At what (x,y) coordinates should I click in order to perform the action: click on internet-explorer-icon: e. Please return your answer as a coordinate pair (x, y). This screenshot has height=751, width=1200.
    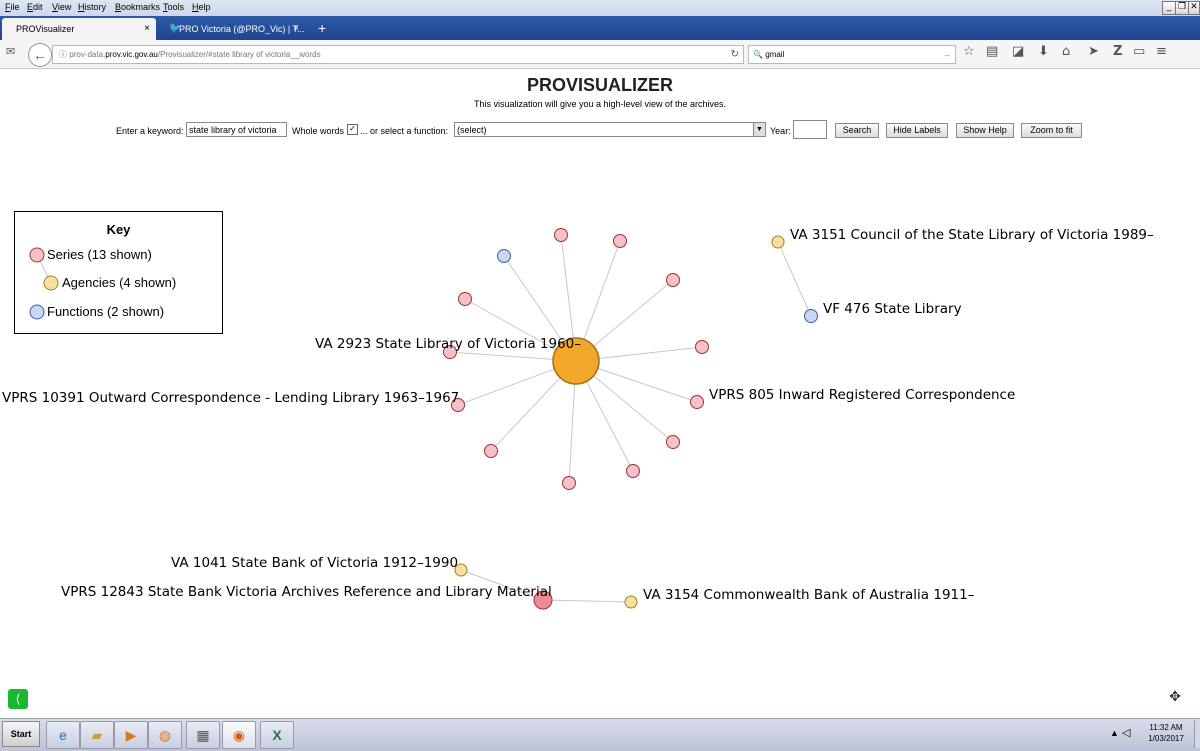
    Looking at the image, I should click on (63, 735).